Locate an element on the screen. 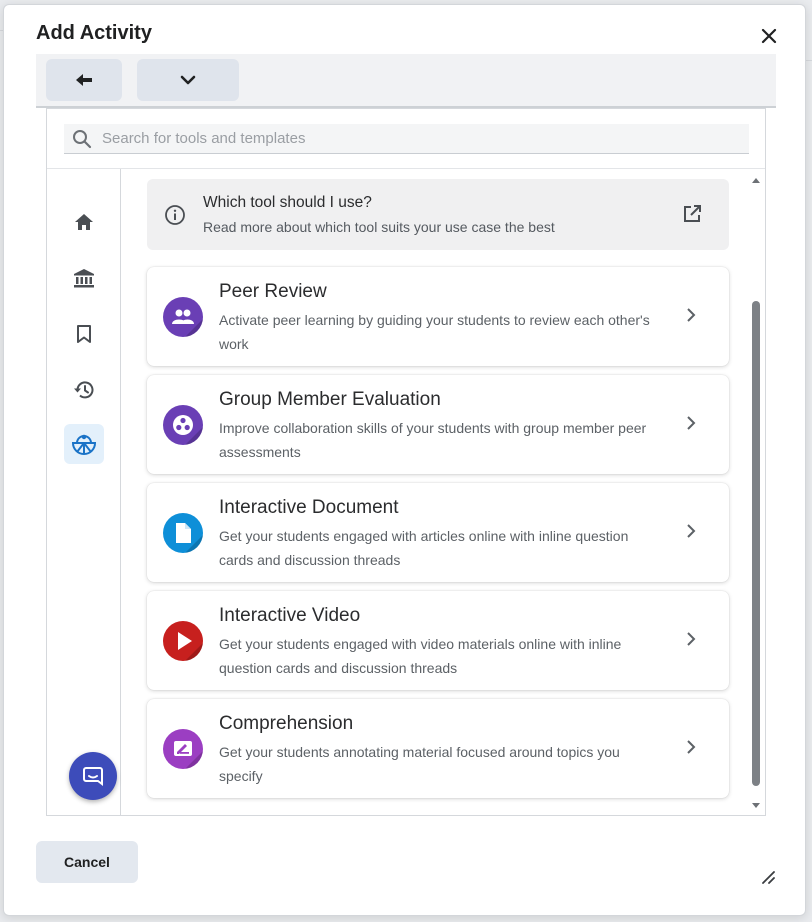  tool-list-scrollbar is located at coordinates (756, 492).